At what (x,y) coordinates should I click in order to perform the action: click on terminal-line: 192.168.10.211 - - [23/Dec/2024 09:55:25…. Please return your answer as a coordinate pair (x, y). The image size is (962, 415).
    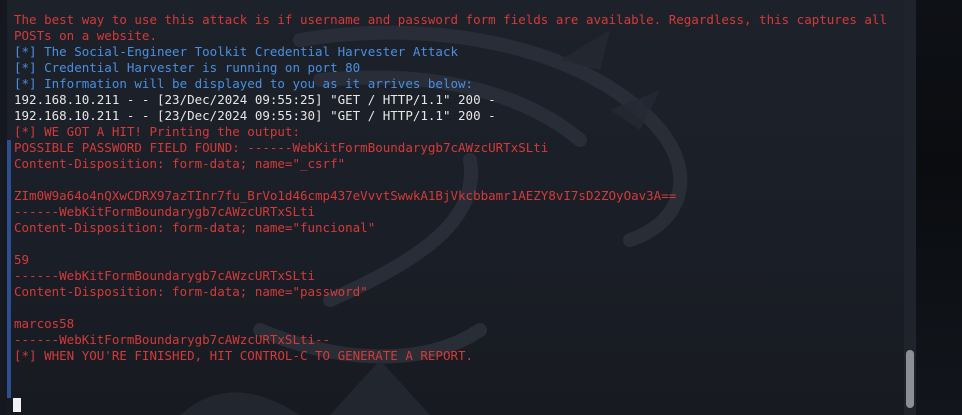
    Looking at the image, I should click on (255, 99).